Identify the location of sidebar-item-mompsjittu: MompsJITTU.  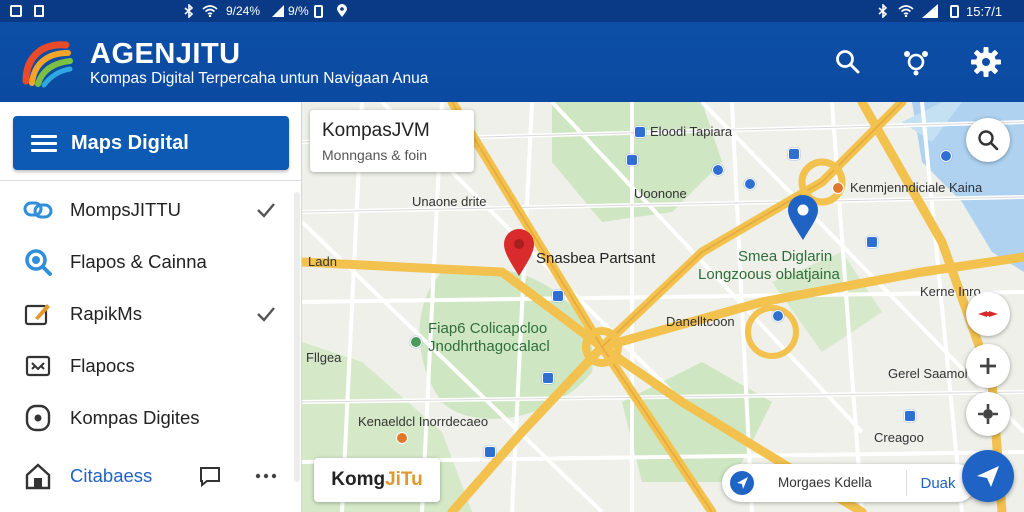
(150, 210).